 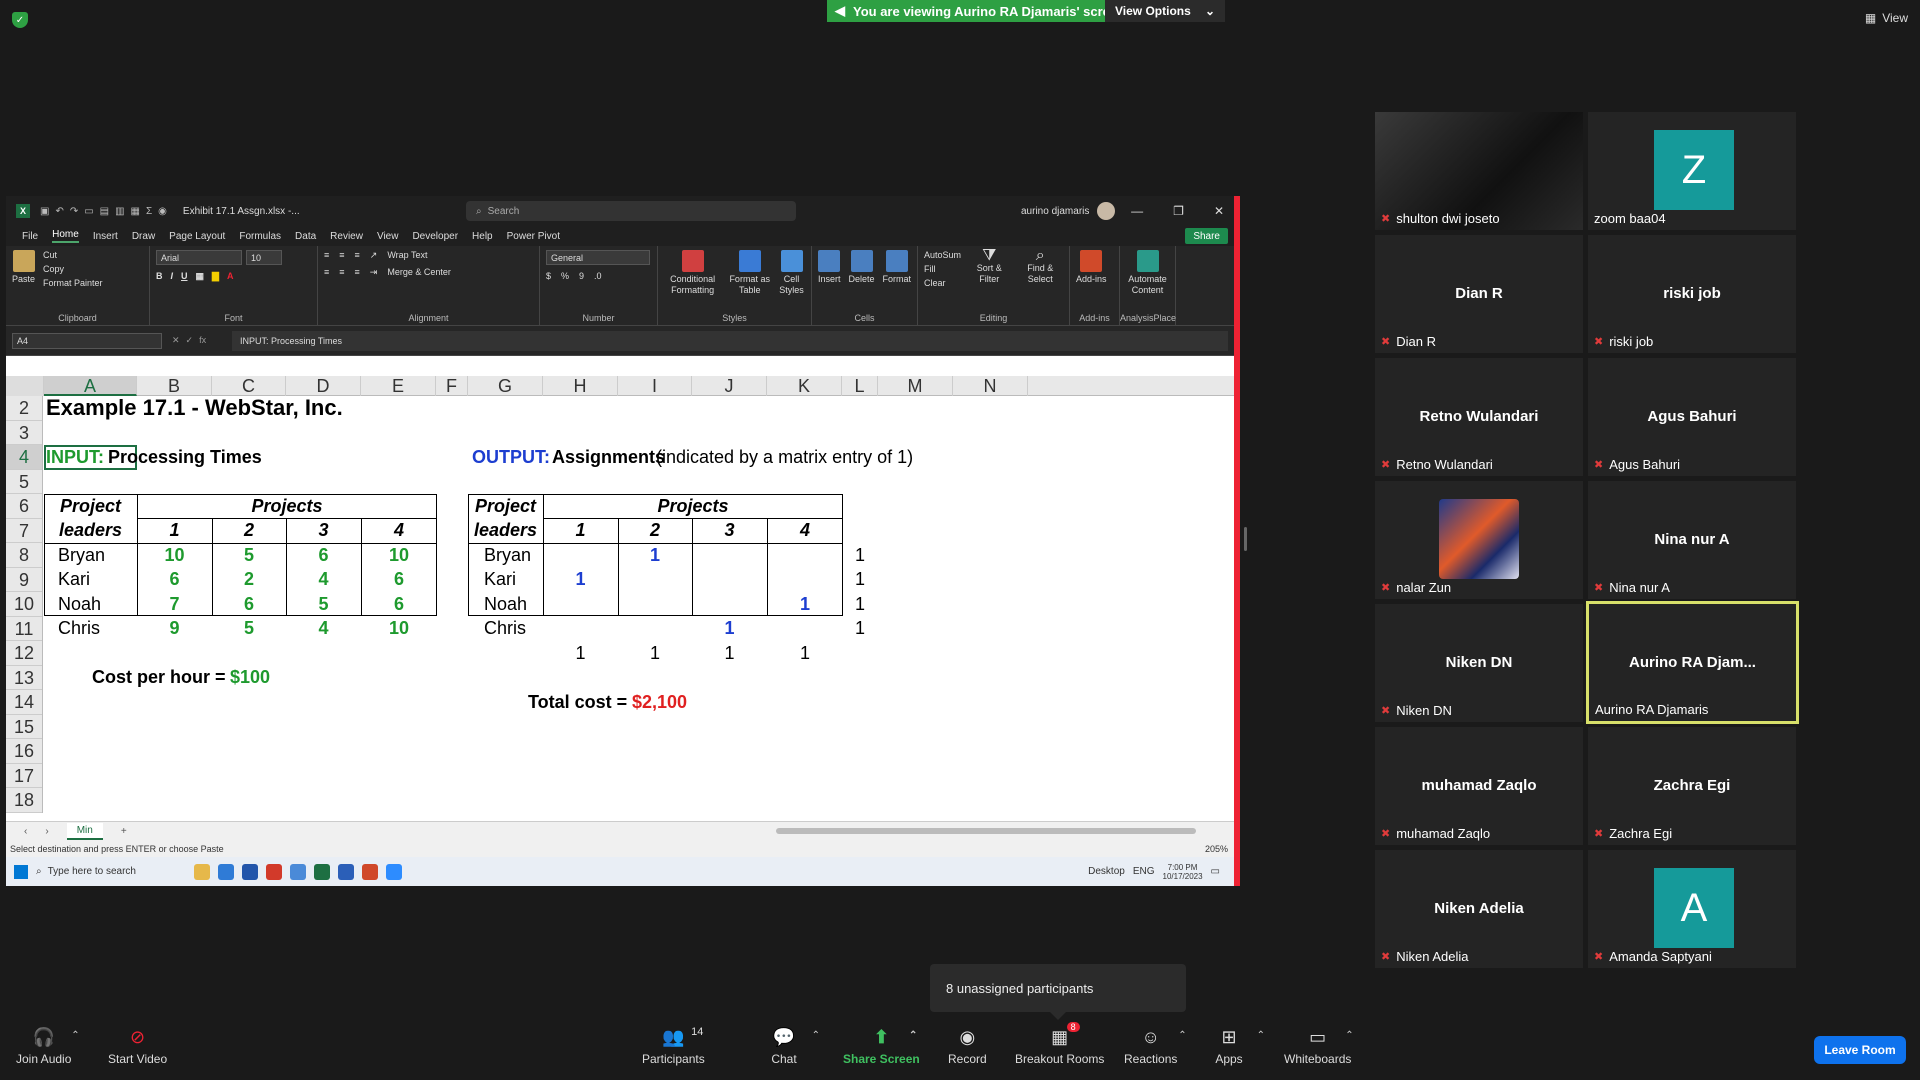 What do you see at coordinates (730, 340) in the screenshot?
I see `formula-input: INPUT: Processing Times` at bounding box center [730, 340].